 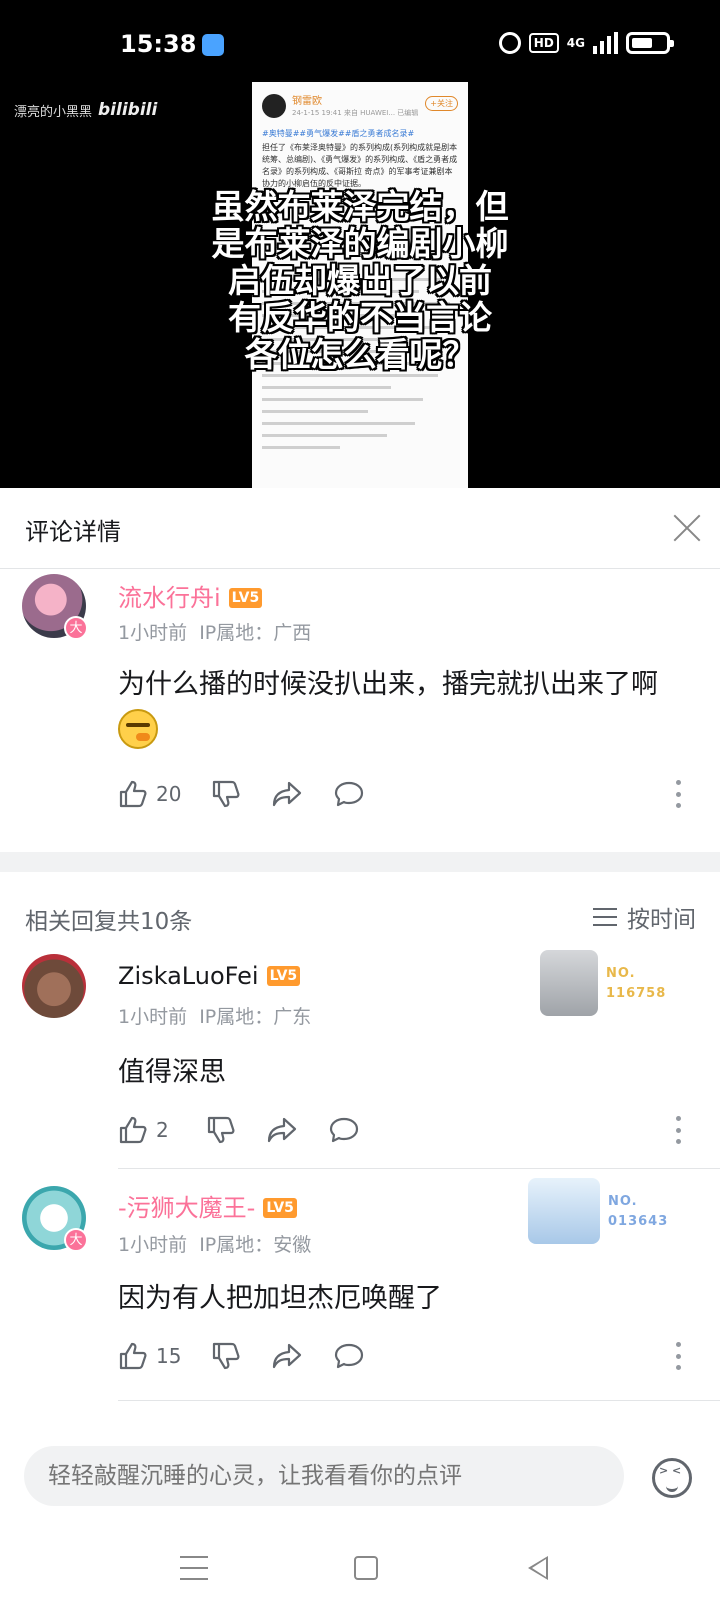 What do you see at coordinates (324, 1476) in the screenshot?
I see `comment-input` at bounding box center [324, 1476].